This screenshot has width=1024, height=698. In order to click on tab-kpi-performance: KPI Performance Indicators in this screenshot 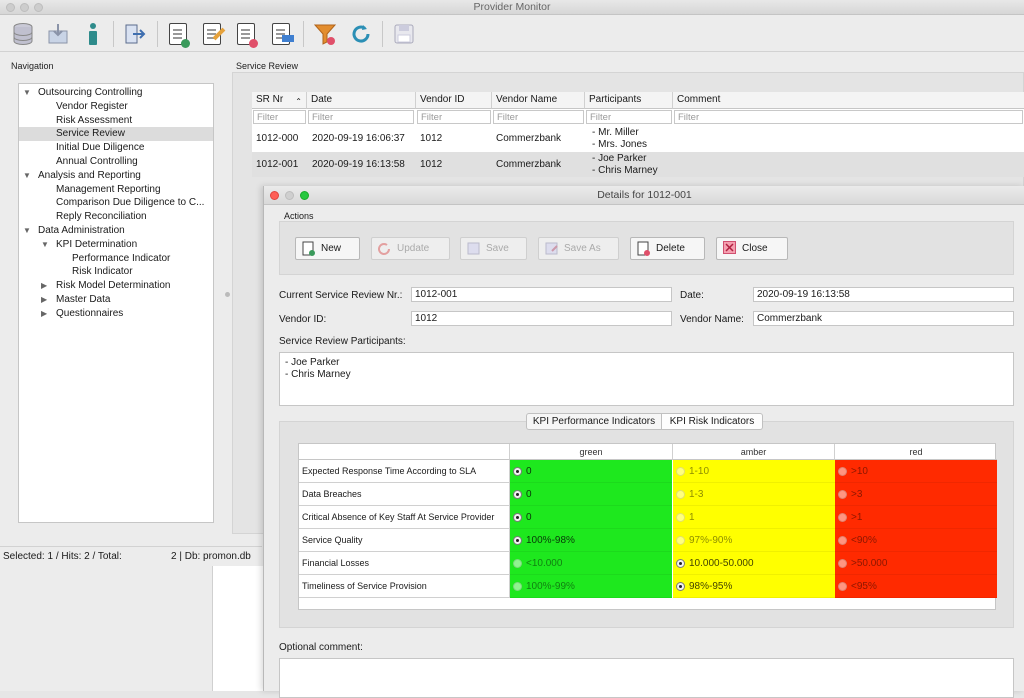, I will do `click(594, 421)`.